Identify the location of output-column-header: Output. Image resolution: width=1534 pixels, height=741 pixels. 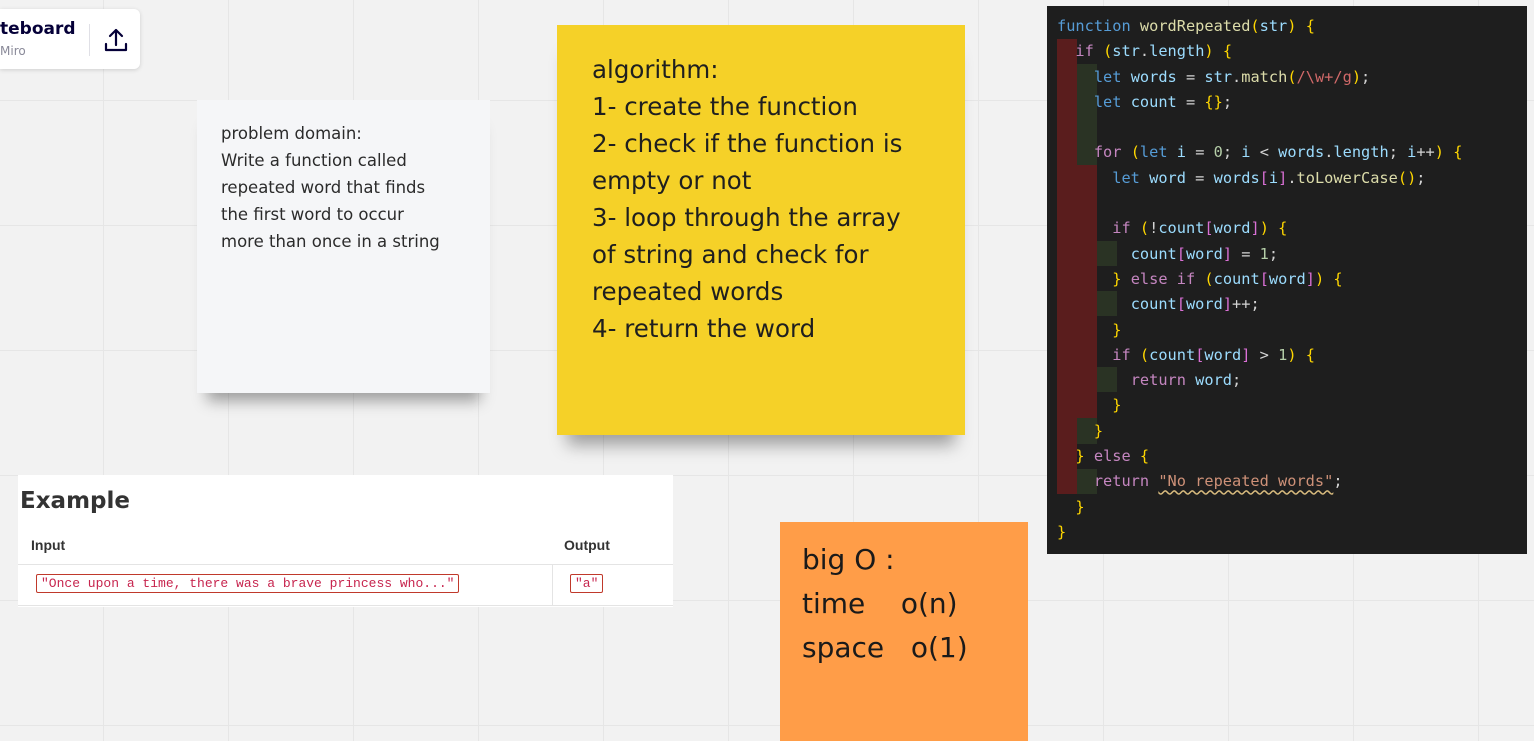
(587, 545).